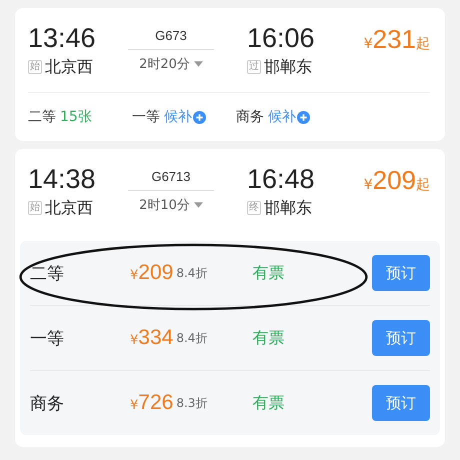 Image resolution: width=460 pixels, height=460 pixels. I want to click on price-label: ¥231起, so click(397, 39).